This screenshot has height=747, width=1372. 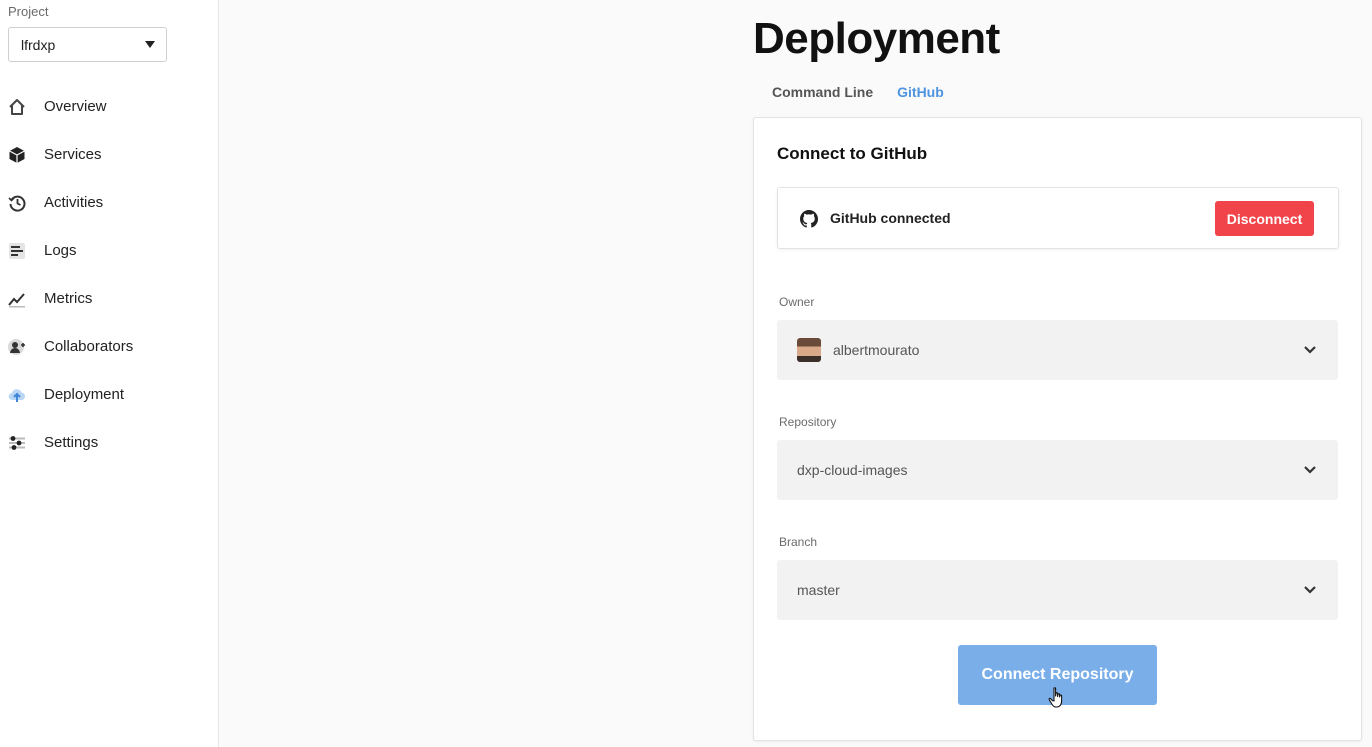 What do you see at coordinates (109, 107) in the screenshot?
I see `sidebar-item-overview: Overview` at bounding box center [109, 107].